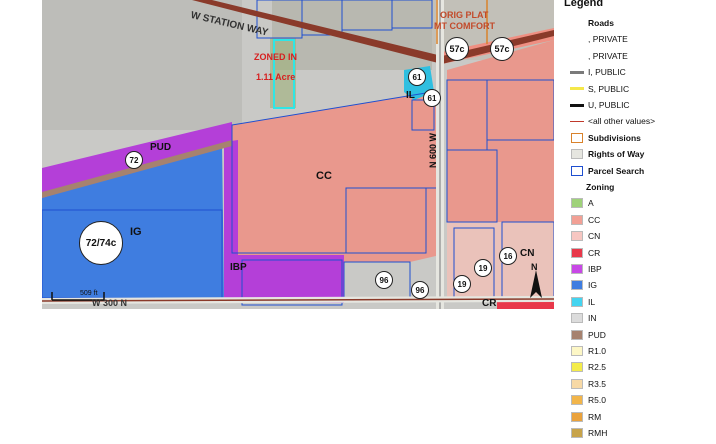 This screenshot has width=716, height=444. Describe the element at coordinates (597, 367) in the screenshot. I see `legend-item-label: R2.5` at that location.